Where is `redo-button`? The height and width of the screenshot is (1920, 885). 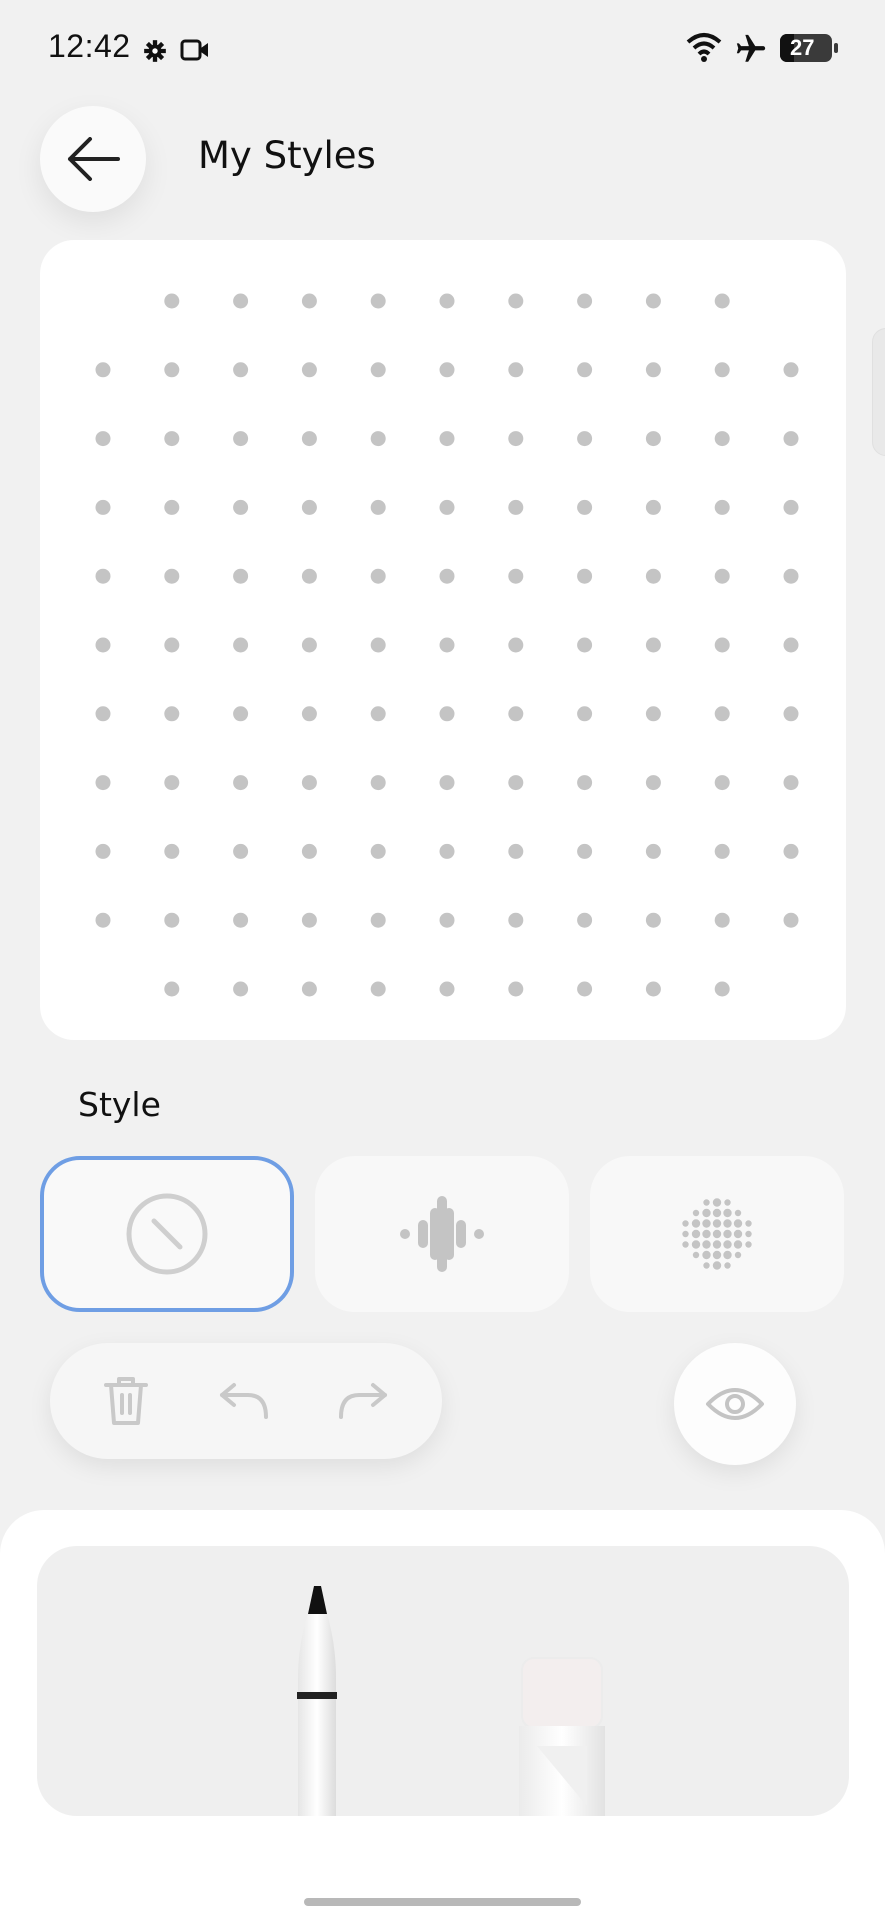
redo-button is located at coordinates (363, 1401).